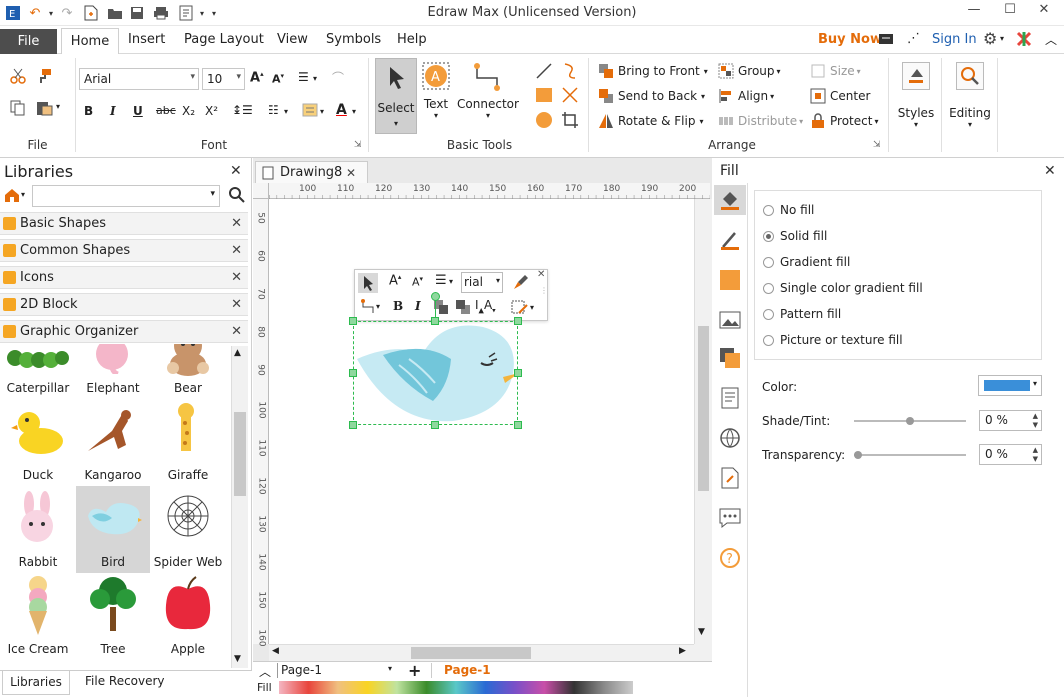  I want to click on file-menu: File, so click(28, 41).